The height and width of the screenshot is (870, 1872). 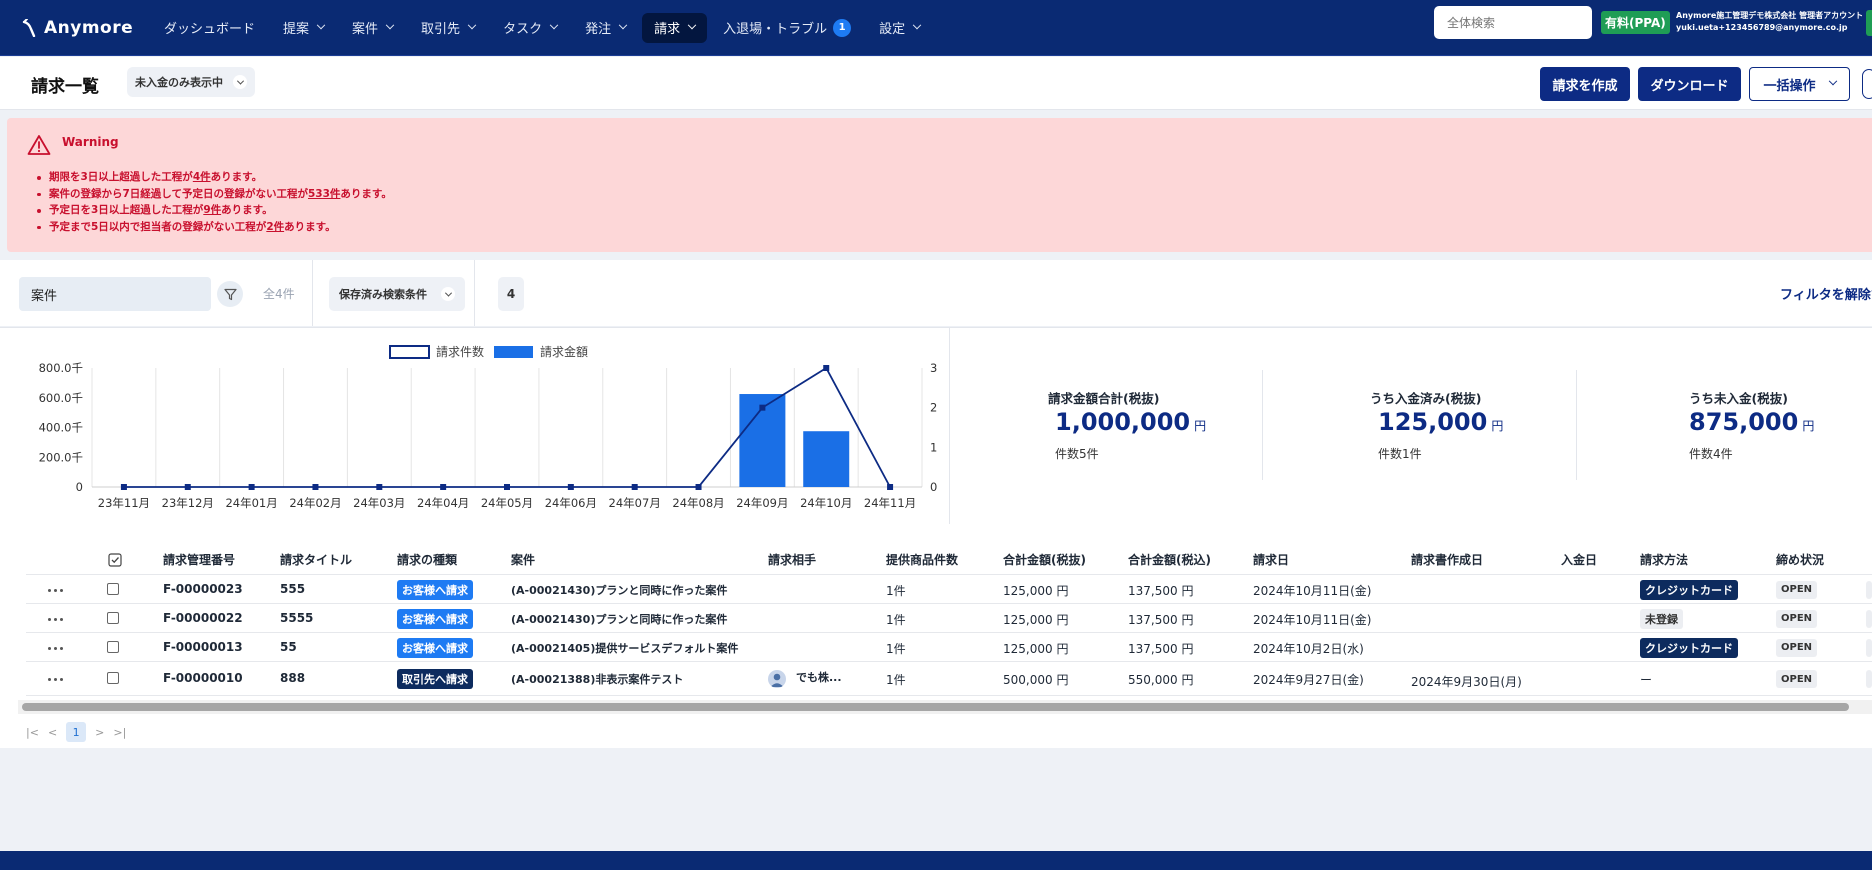 What do you see at coordinates (61, 457) in the screenshot?
I see `left-axis-tick-label: 200.0千` at bounding box center [61, 457].